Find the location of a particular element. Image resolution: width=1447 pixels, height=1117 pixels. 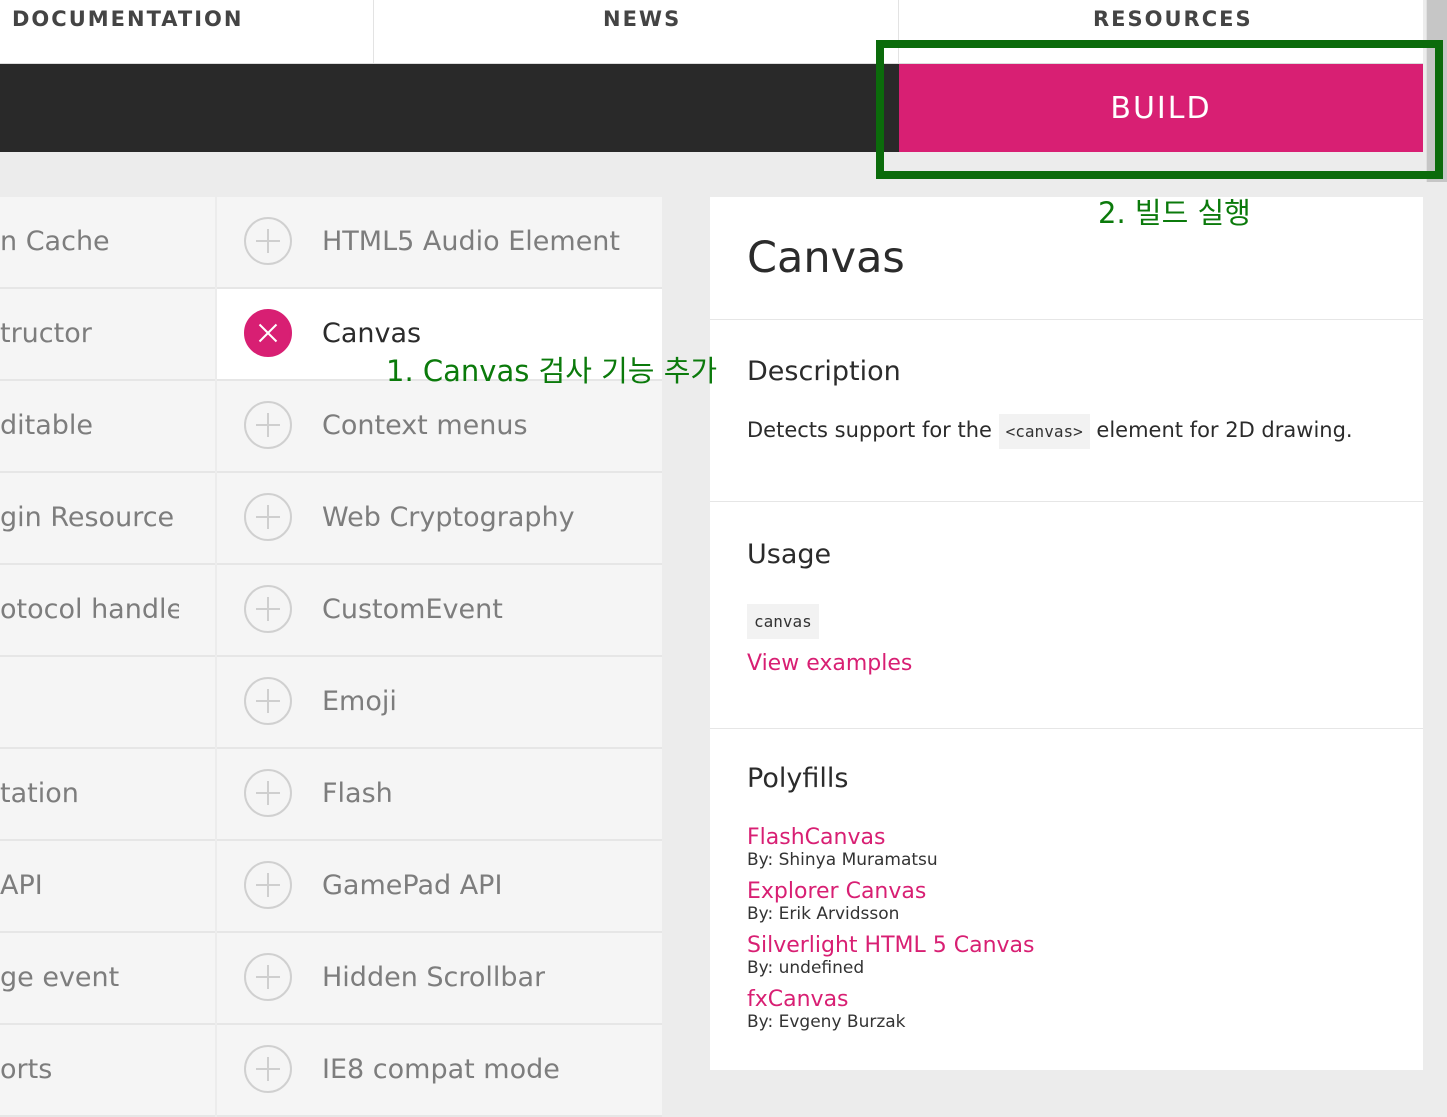

feature-label: CustomEvent is located at coordinates (412, 609).